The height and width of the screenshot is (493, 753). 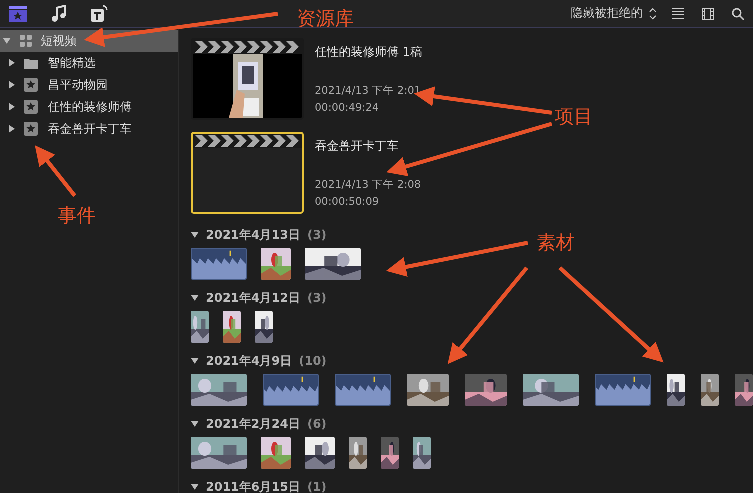 I want to click on date-heading: 2021年4月12日, so click(x=253, y=298).